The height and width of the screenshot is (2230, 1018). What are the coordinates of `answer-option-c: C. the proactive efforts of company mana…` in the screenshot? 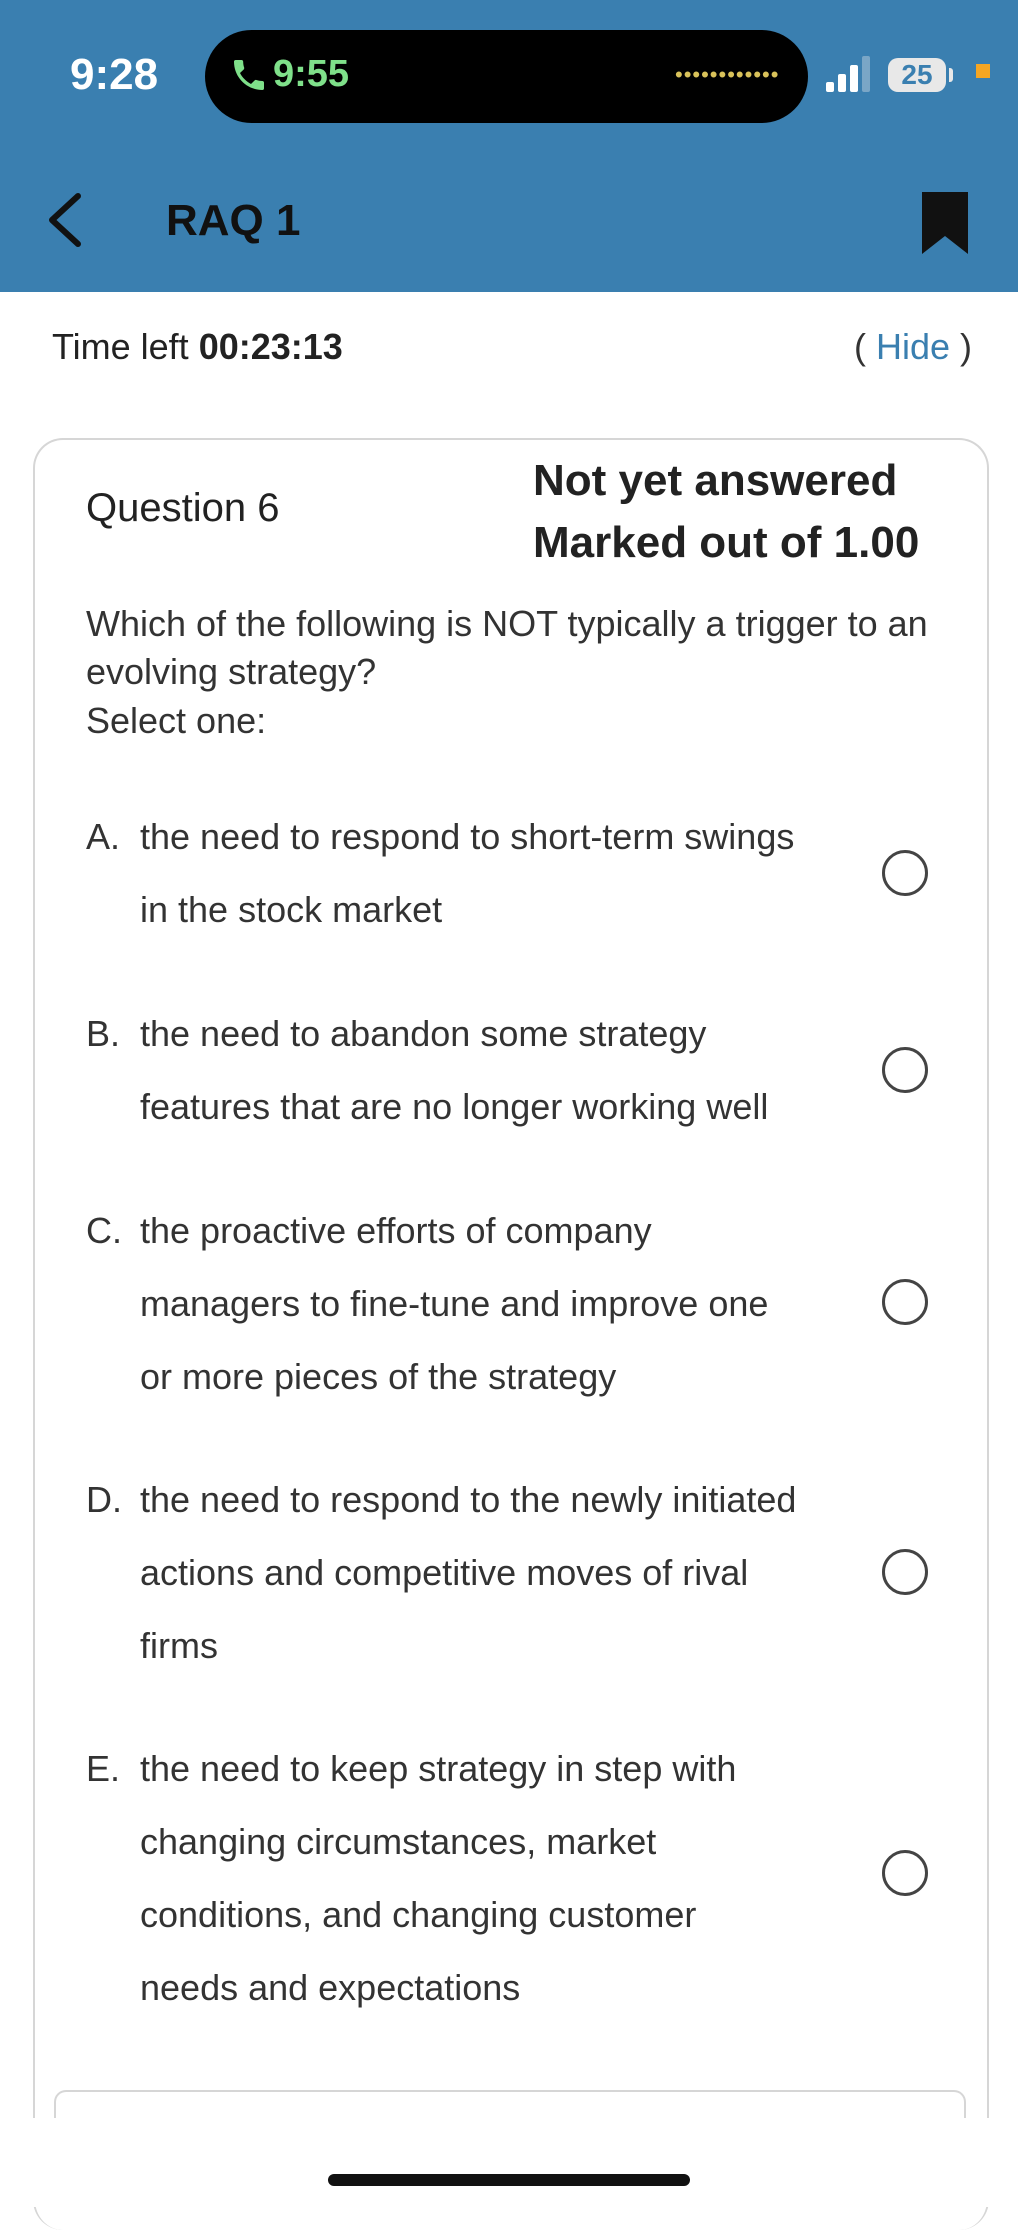 It's located at (526, 1303).